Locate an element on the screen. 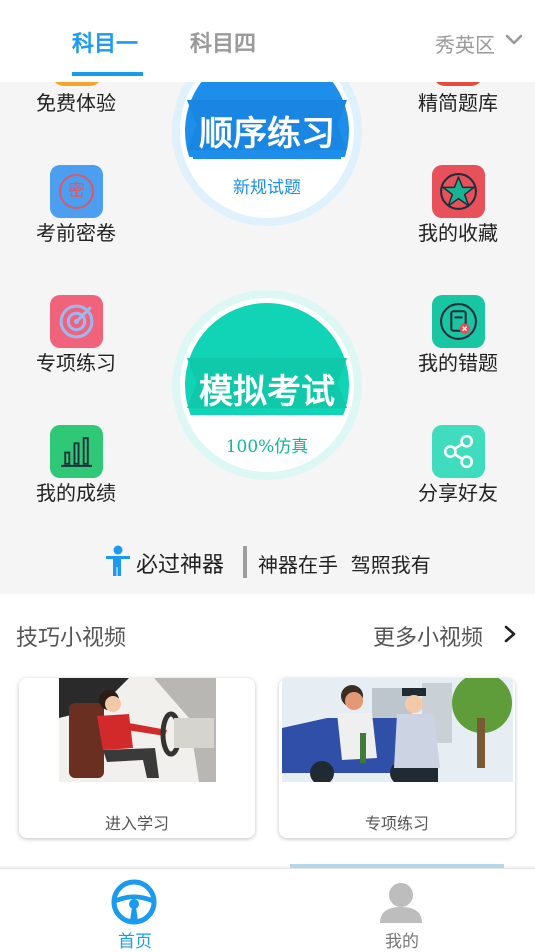  favorites-icon is located at coordinates (458, 191).